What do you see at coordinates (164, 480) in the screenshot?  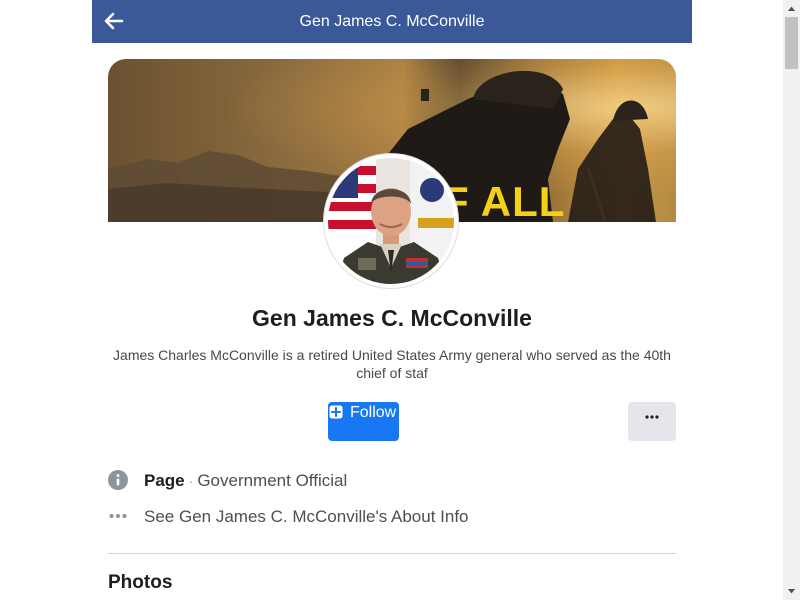 I see `page-type-label: Page` at bounding box center [164, 480].